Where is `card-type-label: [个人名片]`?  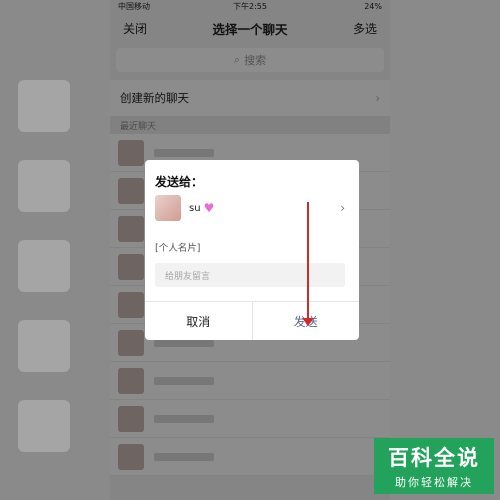
card-type-label: [个人名片] is located at coordinates (178, 248).